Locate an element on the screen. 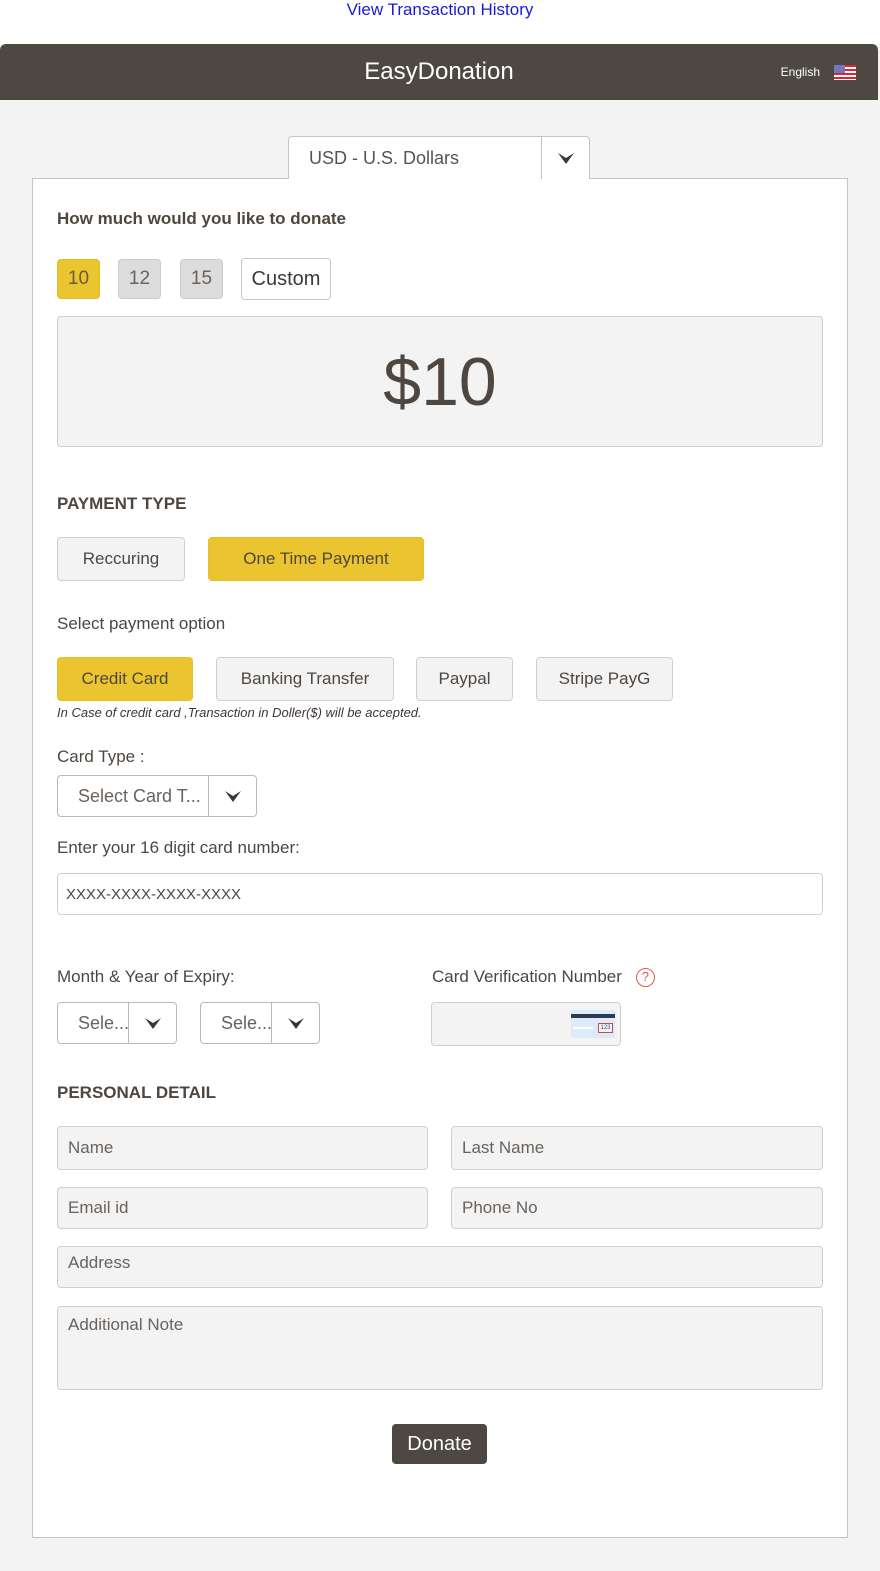  amount-option-15: 15 is located at coordinates (201, 279).